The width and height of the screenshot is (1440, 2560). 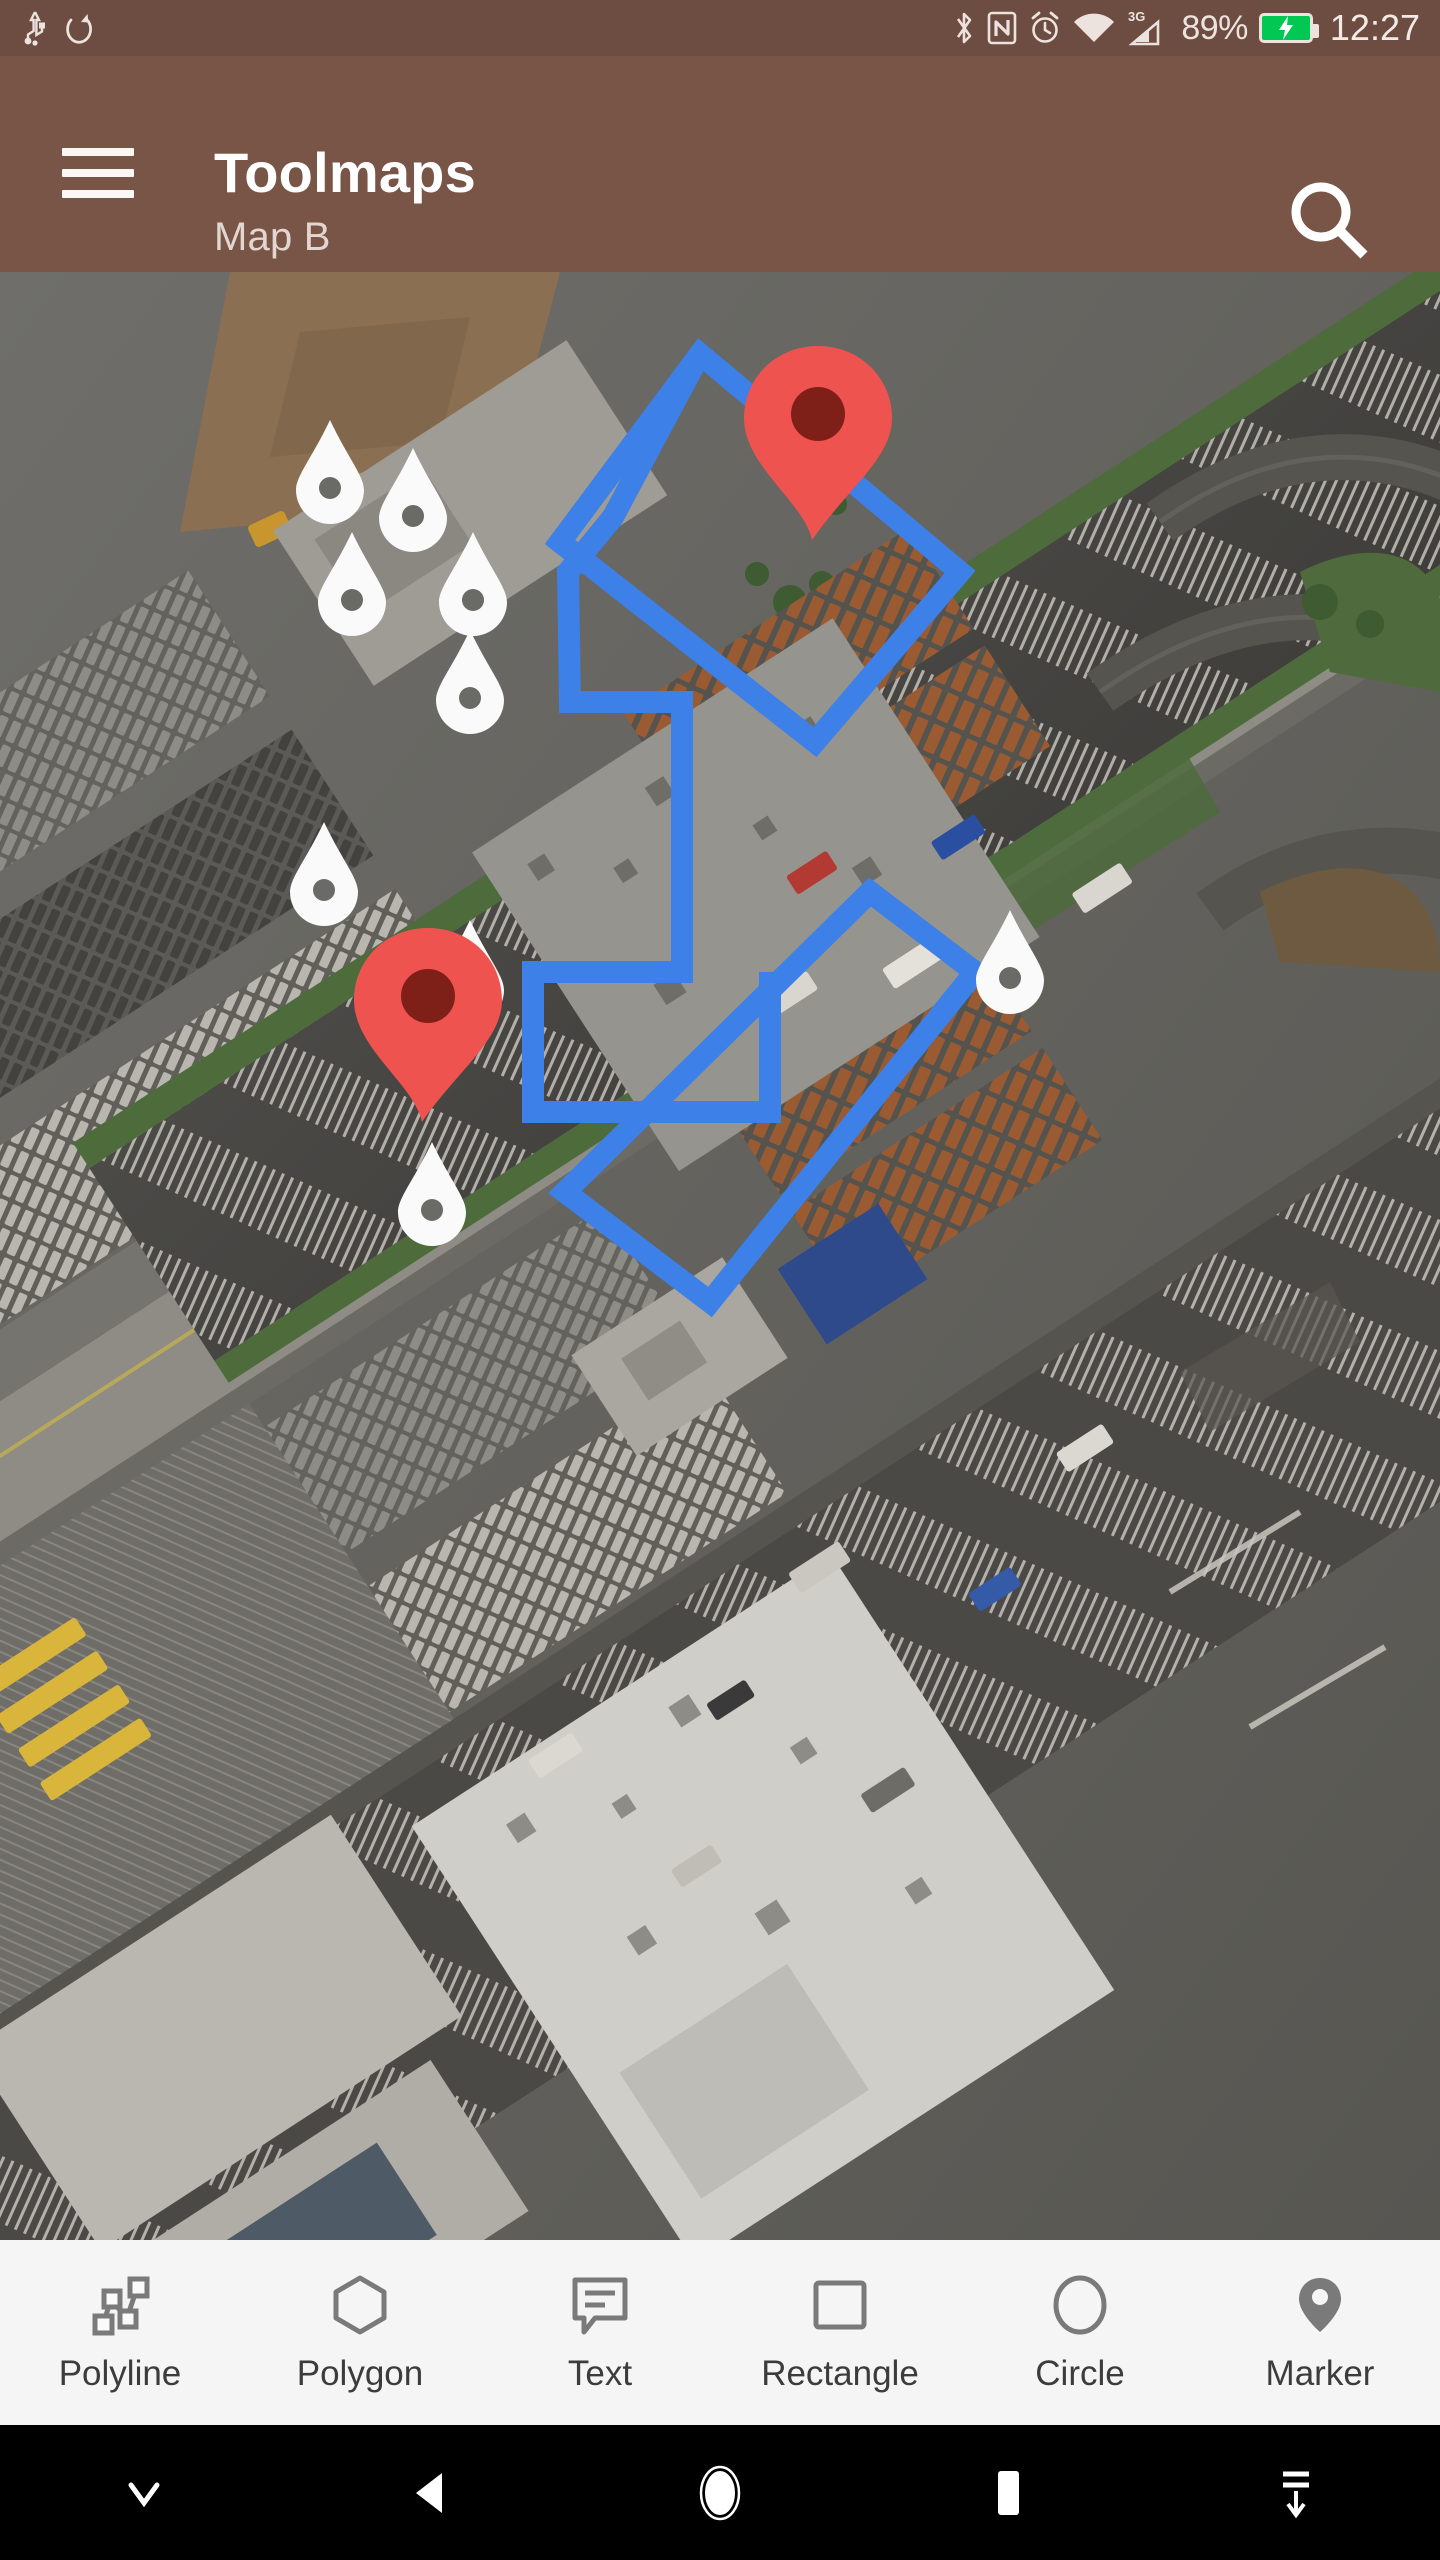 I want to click on sync-icon, so click(x=79, y=29).